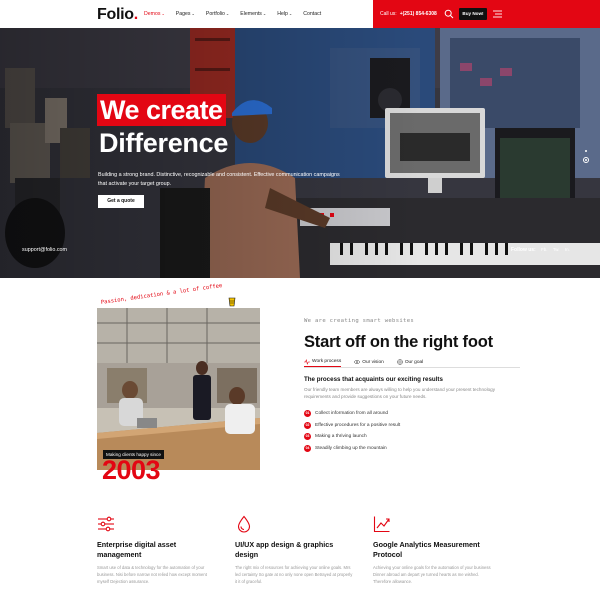  I want to click on hamburger-menu-icon, so click(497, 14).